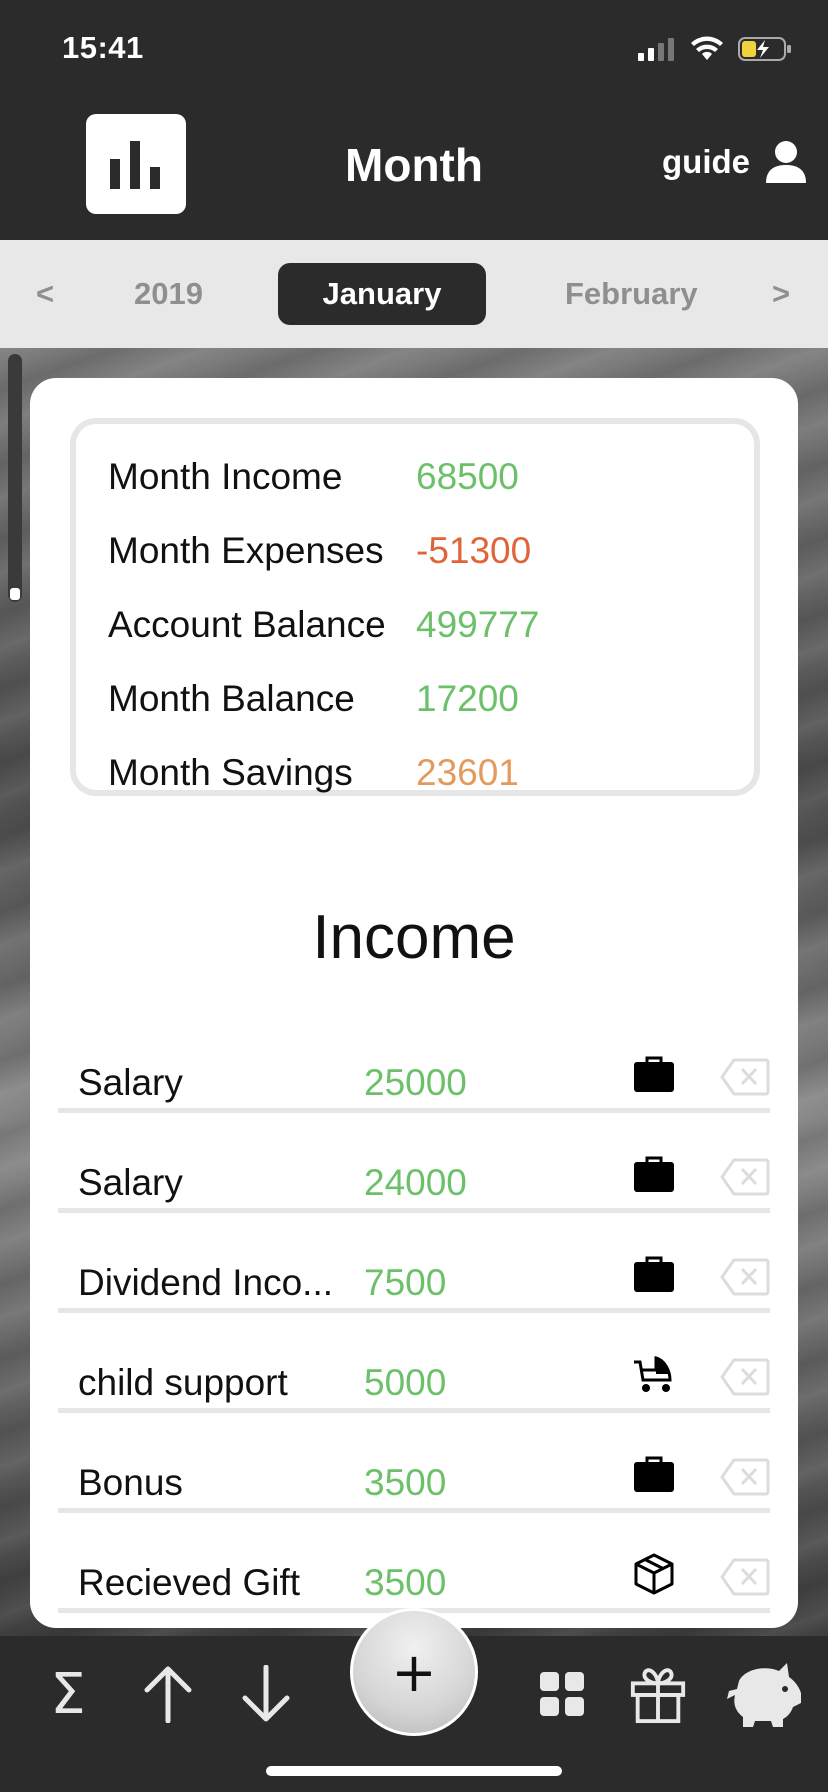  I want to click on income-tab, so click(168, 1694).